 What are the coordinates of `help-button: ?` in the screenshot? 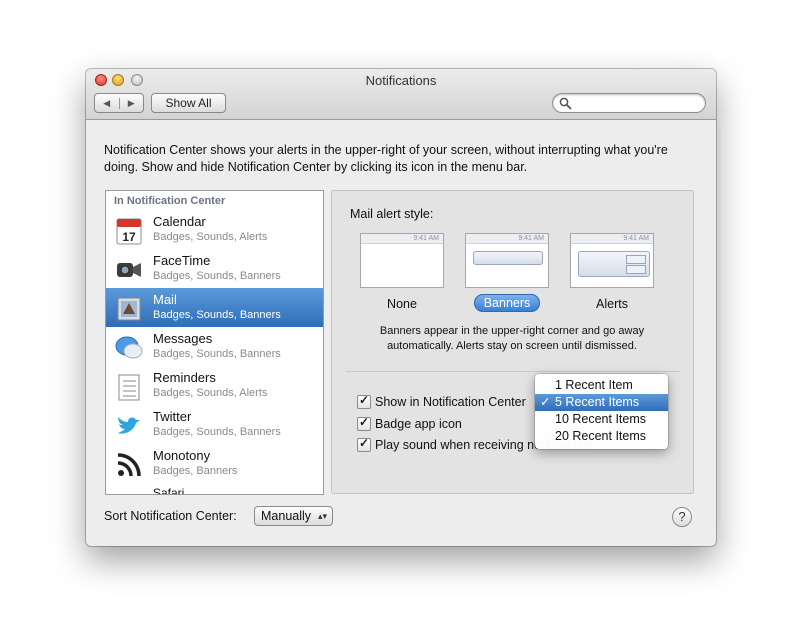 It's located at (682, 517).